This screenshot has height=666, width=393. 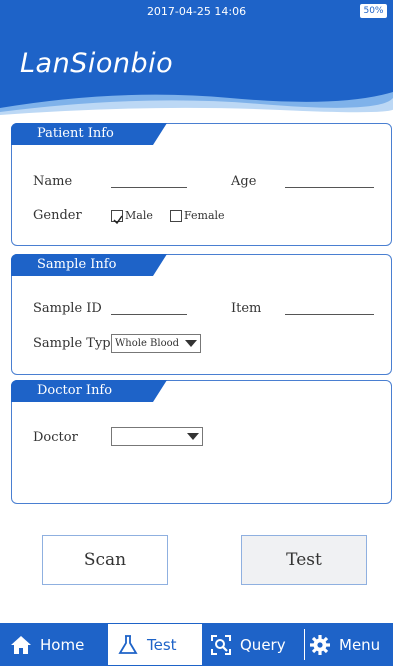 I want to click on status-bar: 2017-04-25 14:06 50%, so click(x=196, y=11).